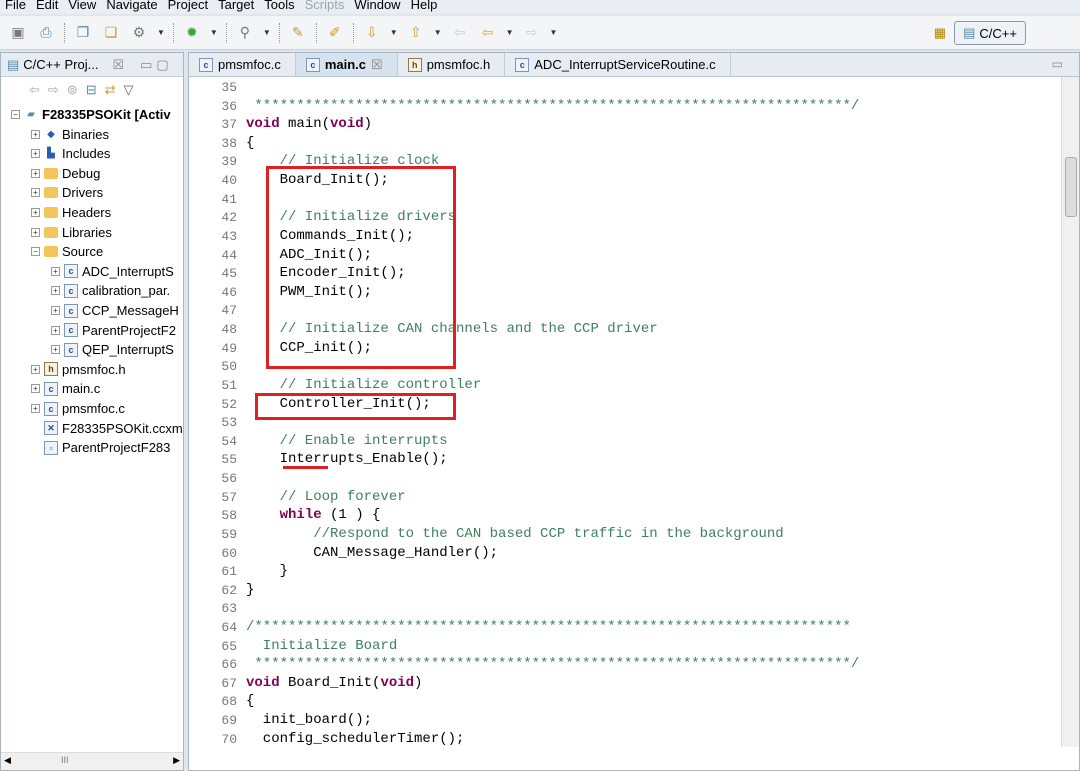  What do you see at coordinates (92, 65) in the screenshot?
I see `project-explorer-tab: ▤ C/C++ Proj... ☒ ▭ ▢` at bounding box center [92, 65].